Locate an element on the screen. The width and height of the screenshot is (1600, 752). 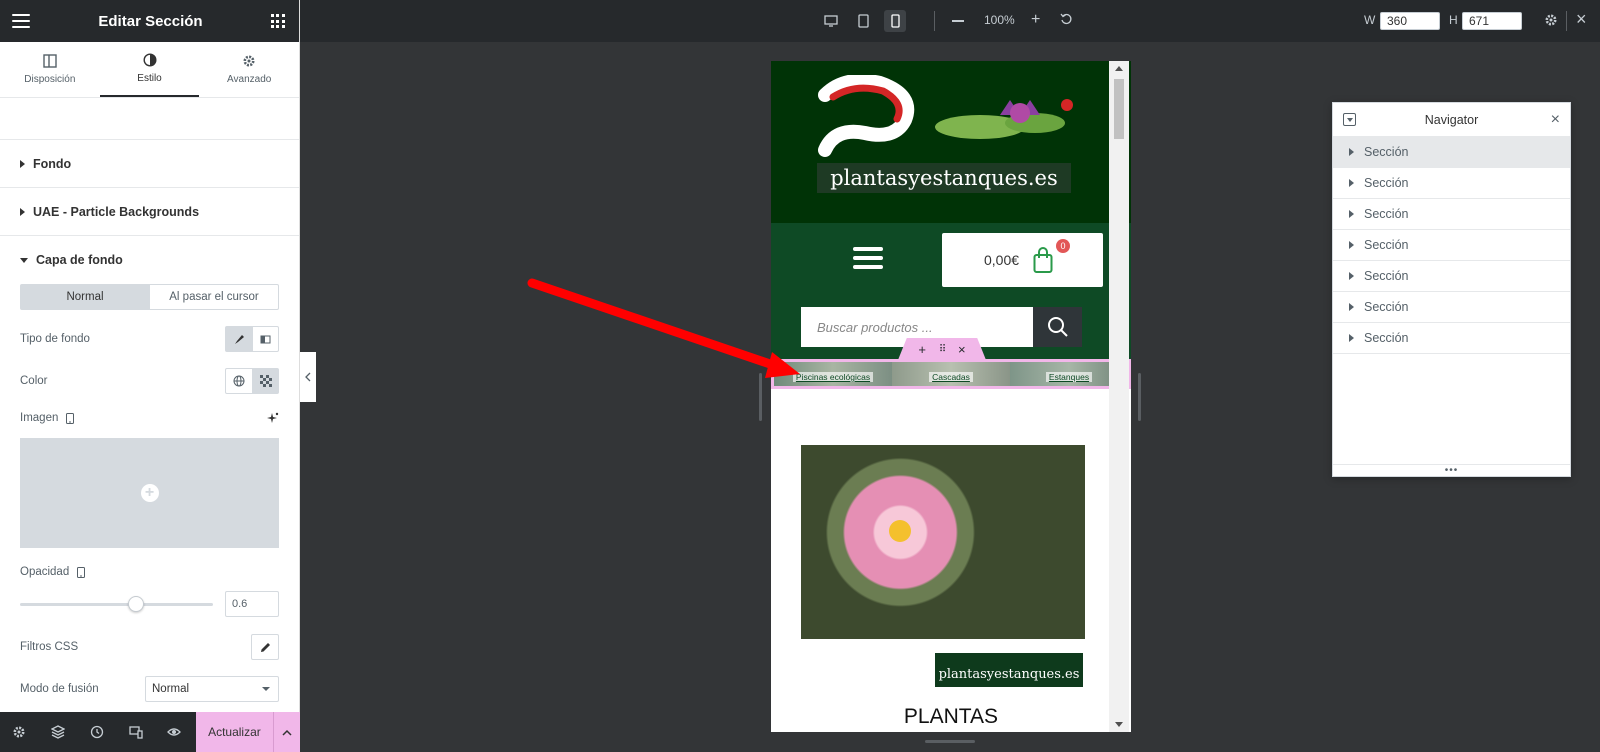
state-tab-hover: Al pasar el cursor is located at coordinates (213, 297).